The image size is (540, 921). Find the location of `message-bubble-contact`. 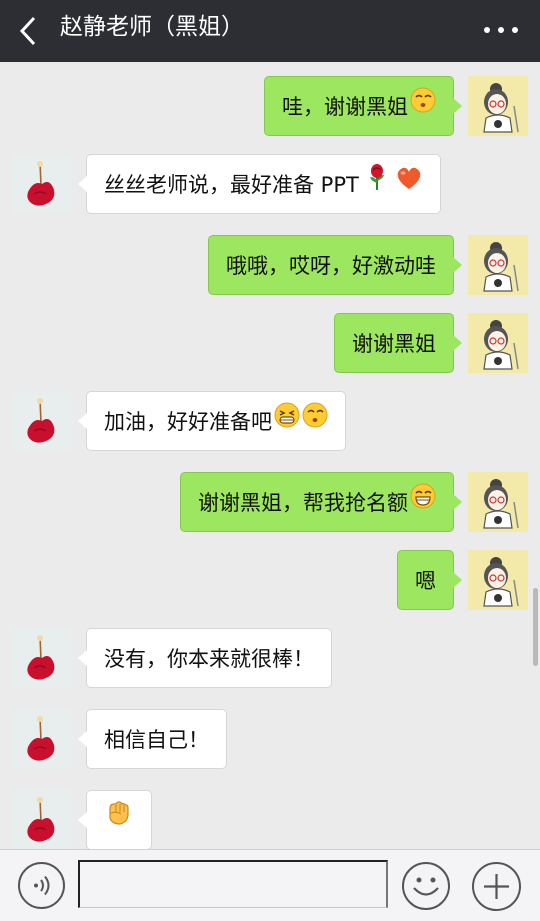

message-bubble-contact is located at coordinates (115, 819).